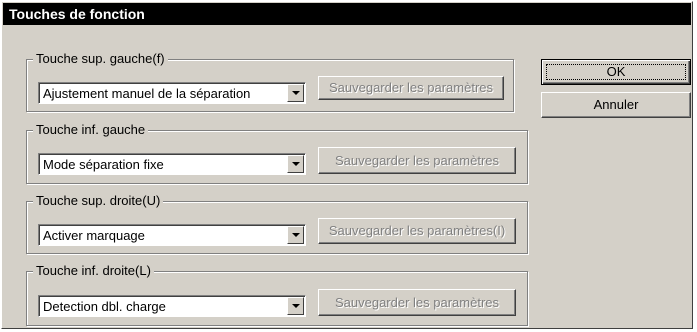 The height and width of the screenshot is (332, 697). Describe the element at coordinates (91, 130) in the screenshot. I see `group-label: Touche inf. gauche` at that location.